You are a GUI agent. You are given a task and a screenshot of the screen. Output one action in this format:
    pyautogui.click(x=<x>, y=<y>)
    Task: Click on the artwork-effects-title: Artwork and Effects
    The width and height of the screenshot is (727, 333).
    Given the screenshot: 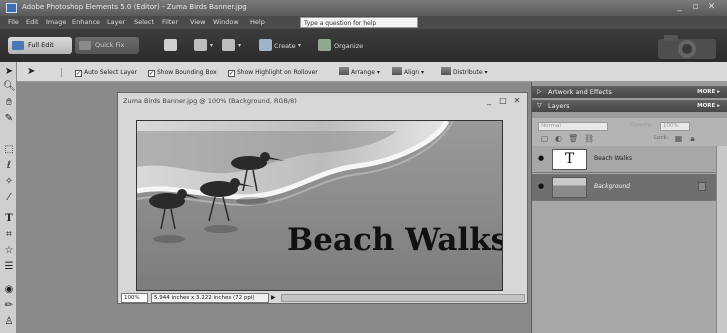 What is the action you would take?
    pyautogui.click(x=580, y=92)
    